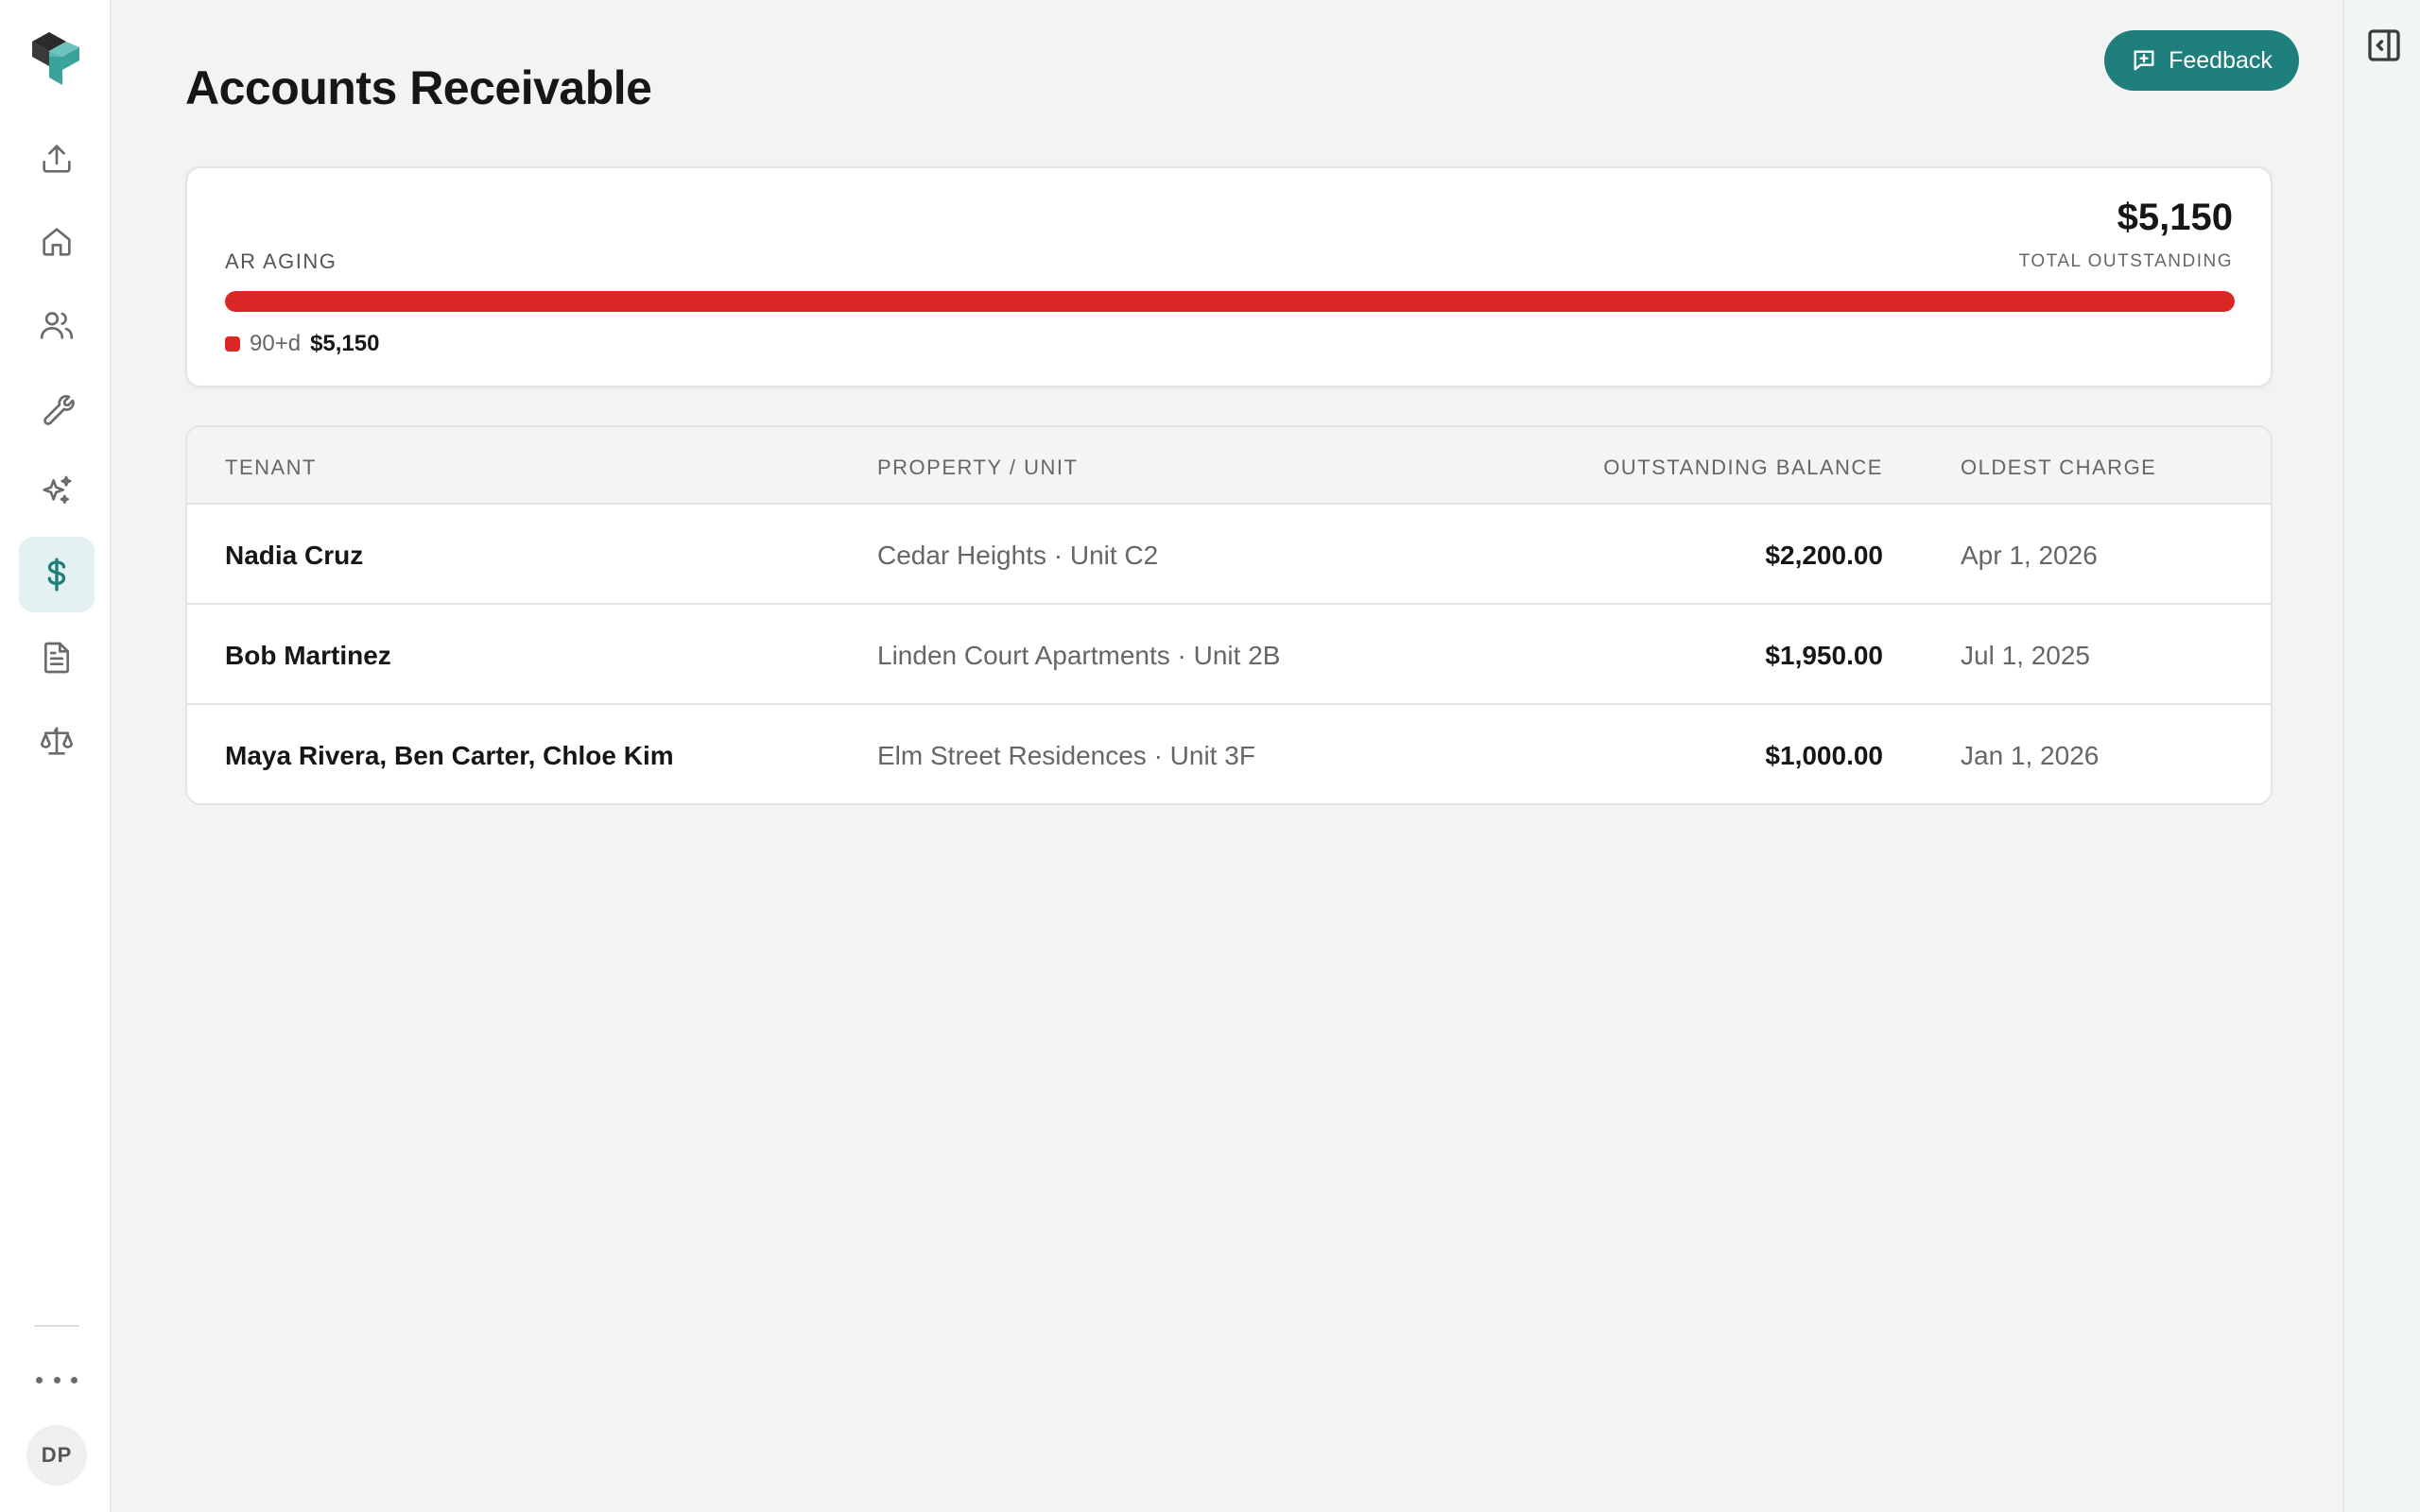 This screenshot has height=1512, width=2420. I want to click on document-icon, so click(56, 658).